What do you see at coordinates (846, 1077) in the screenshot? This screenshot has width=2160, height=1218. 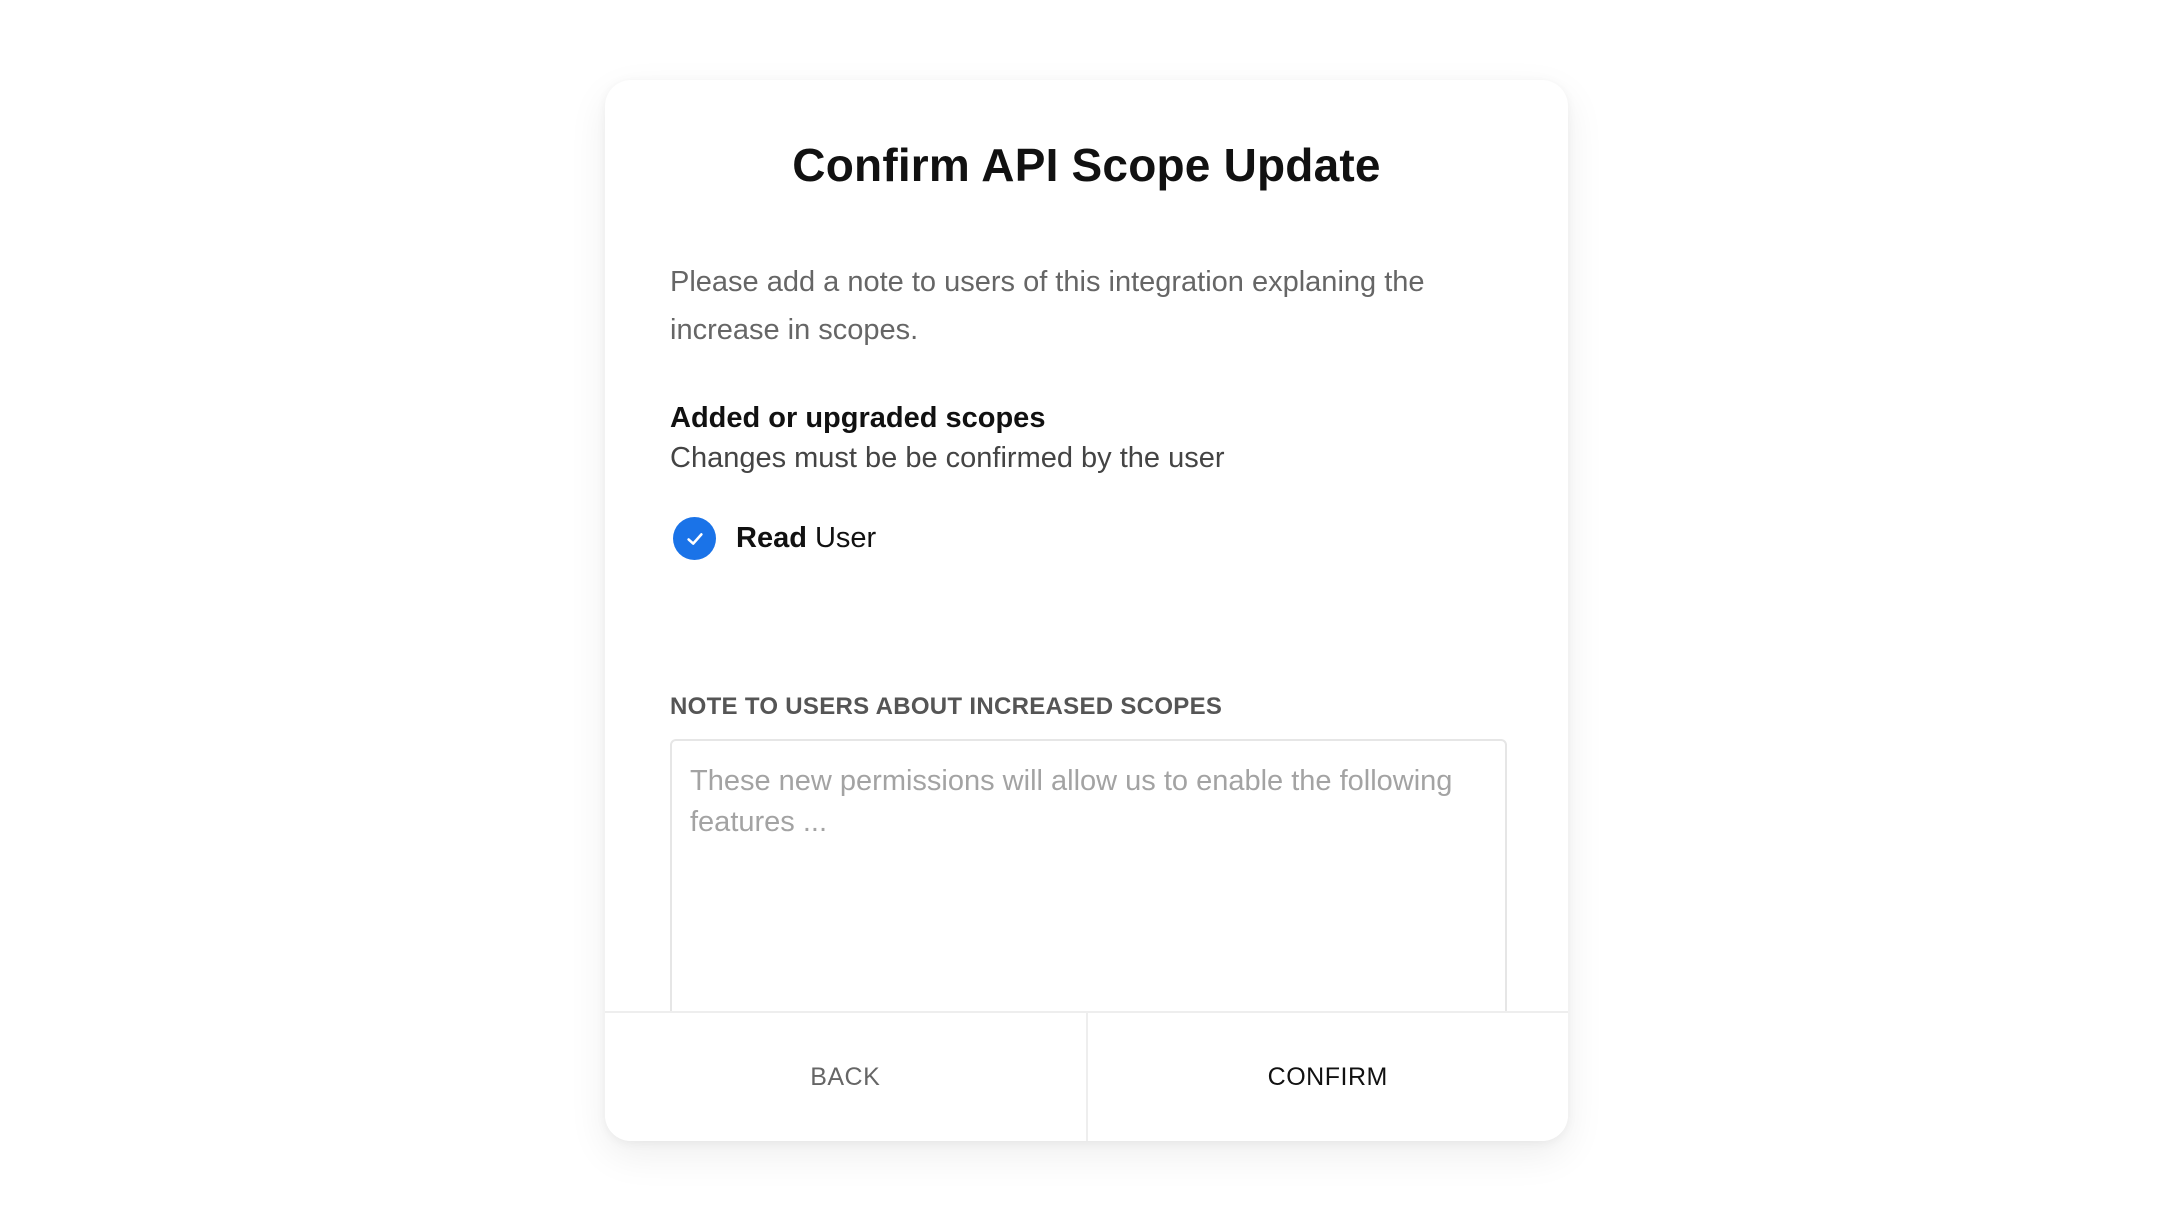 I see `back-button: BACK` at bounding box center [846, 1077].